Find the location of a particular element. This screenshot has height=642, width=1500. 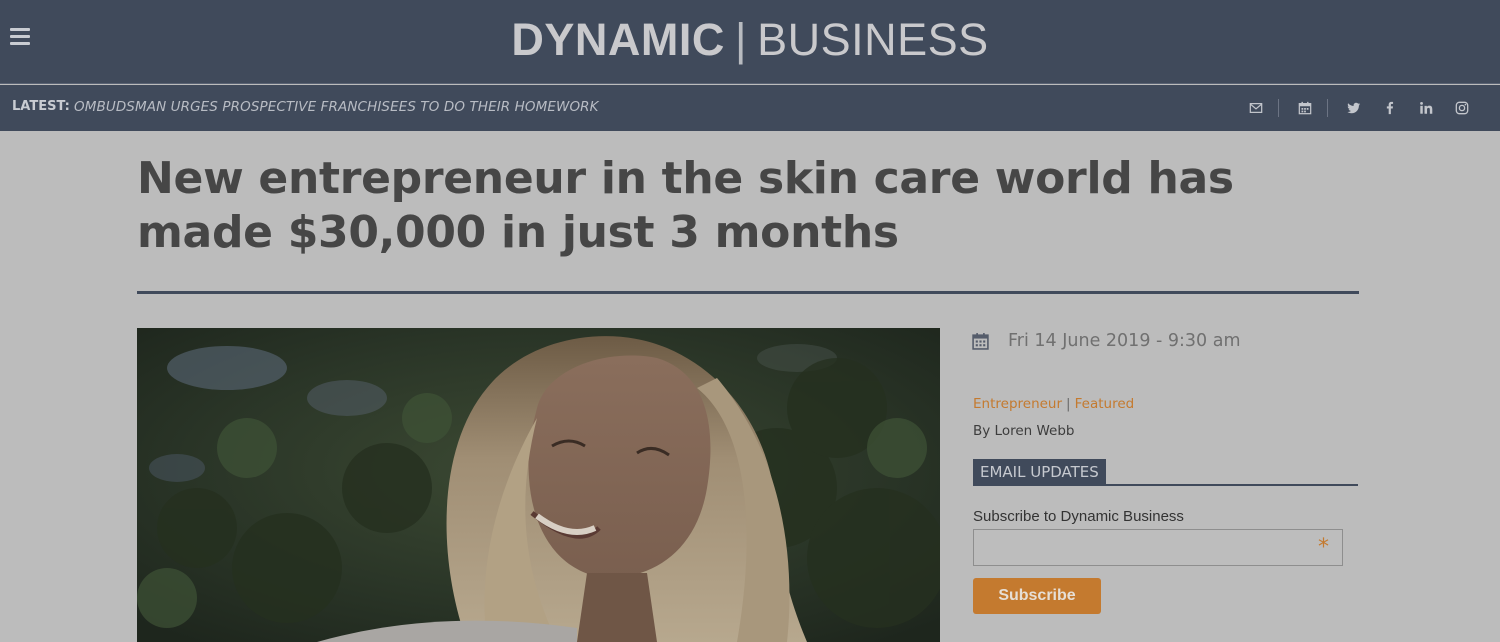

category-link-entrepreneur: Entrepreneur is located at coordinates (1017, 404).